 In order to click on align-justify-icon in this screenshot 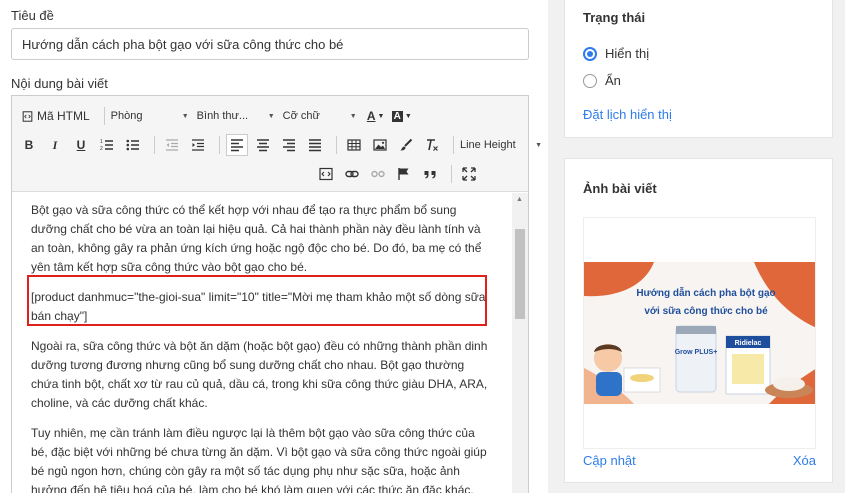, I will do `click(315, 145)`.